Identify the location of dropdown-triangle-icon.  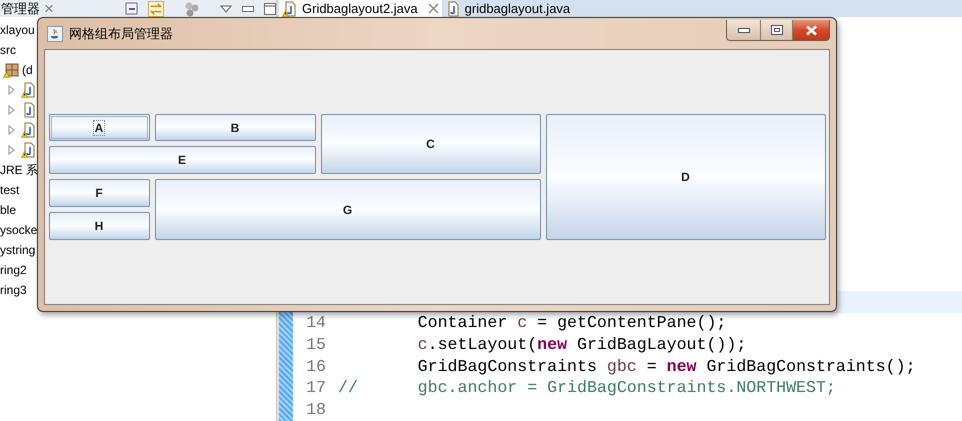
(226, 8).